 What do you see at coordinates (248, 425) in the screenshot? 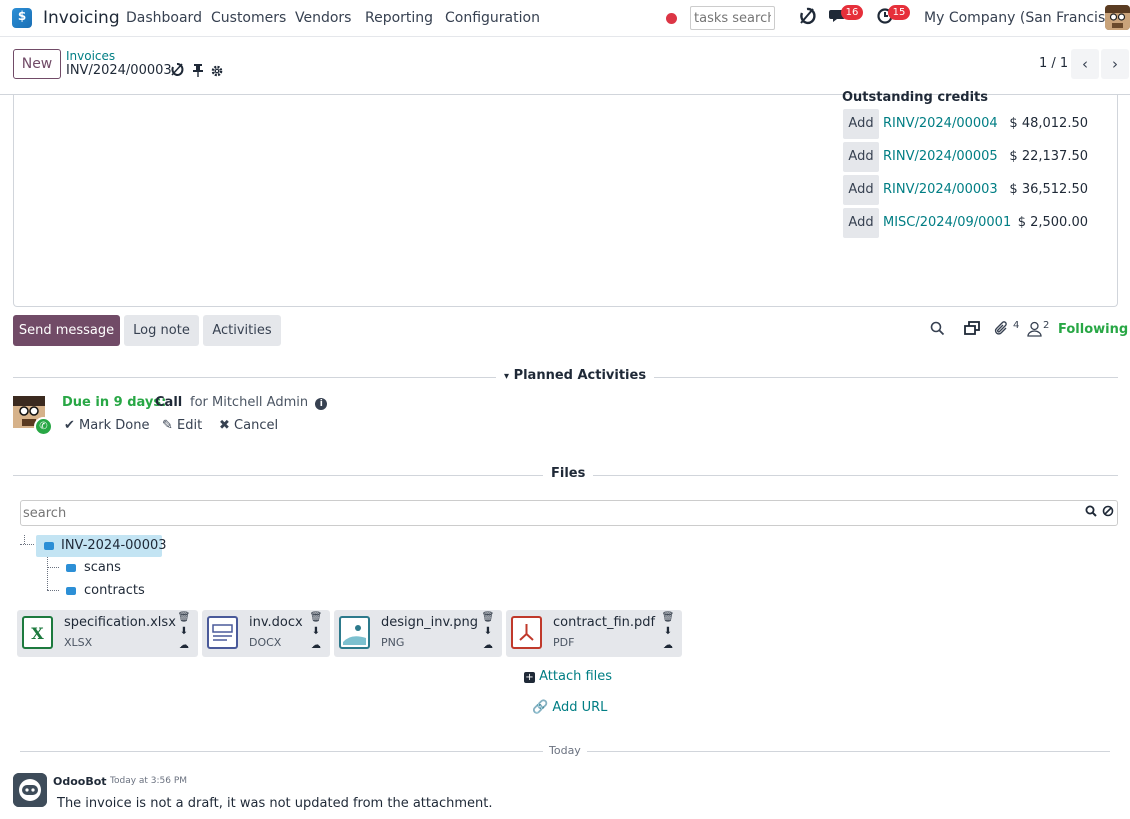
I see `cancel-activity-button: ✖ Cancel` at bounding box center [248, 425].